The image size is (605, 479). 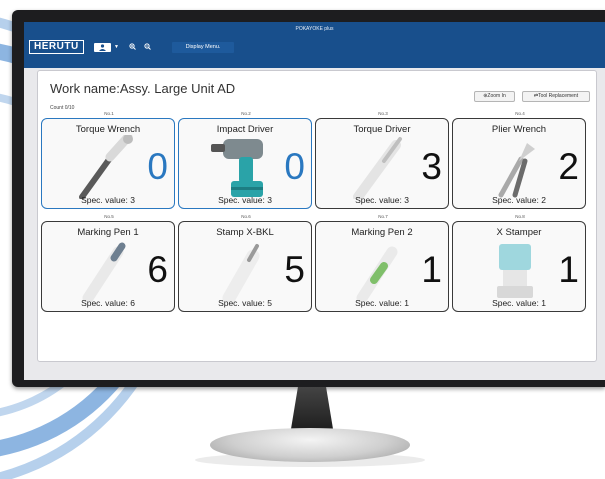 What do you see at coordinates (519, 232) in the screenshot?
I see `tool-name: X Stamper` at bounding box center [519, 232].